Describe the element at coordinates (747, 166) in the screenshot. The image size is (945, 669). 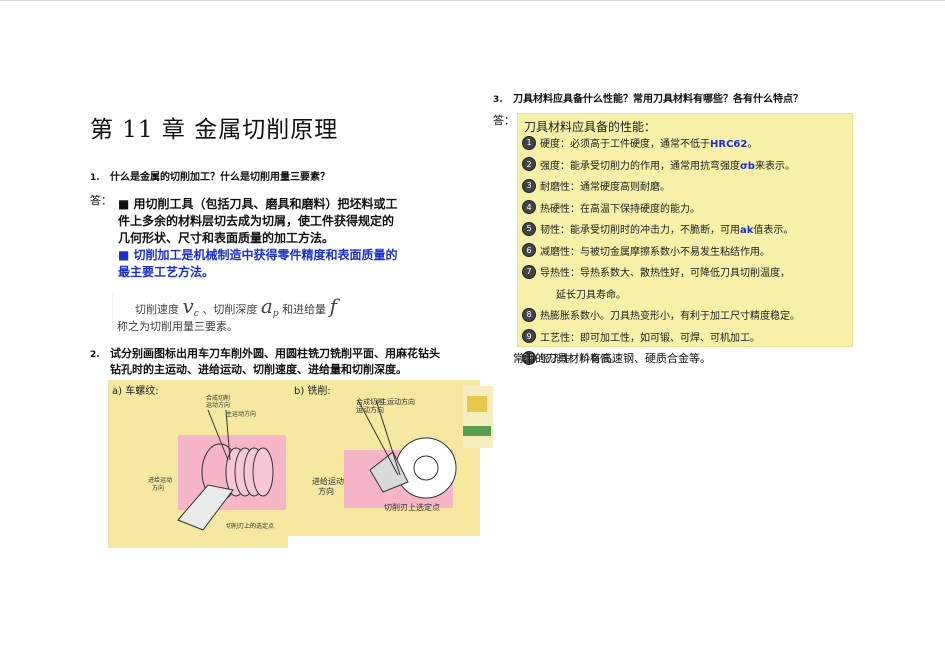
I see `property-highlight: σb` at that location.